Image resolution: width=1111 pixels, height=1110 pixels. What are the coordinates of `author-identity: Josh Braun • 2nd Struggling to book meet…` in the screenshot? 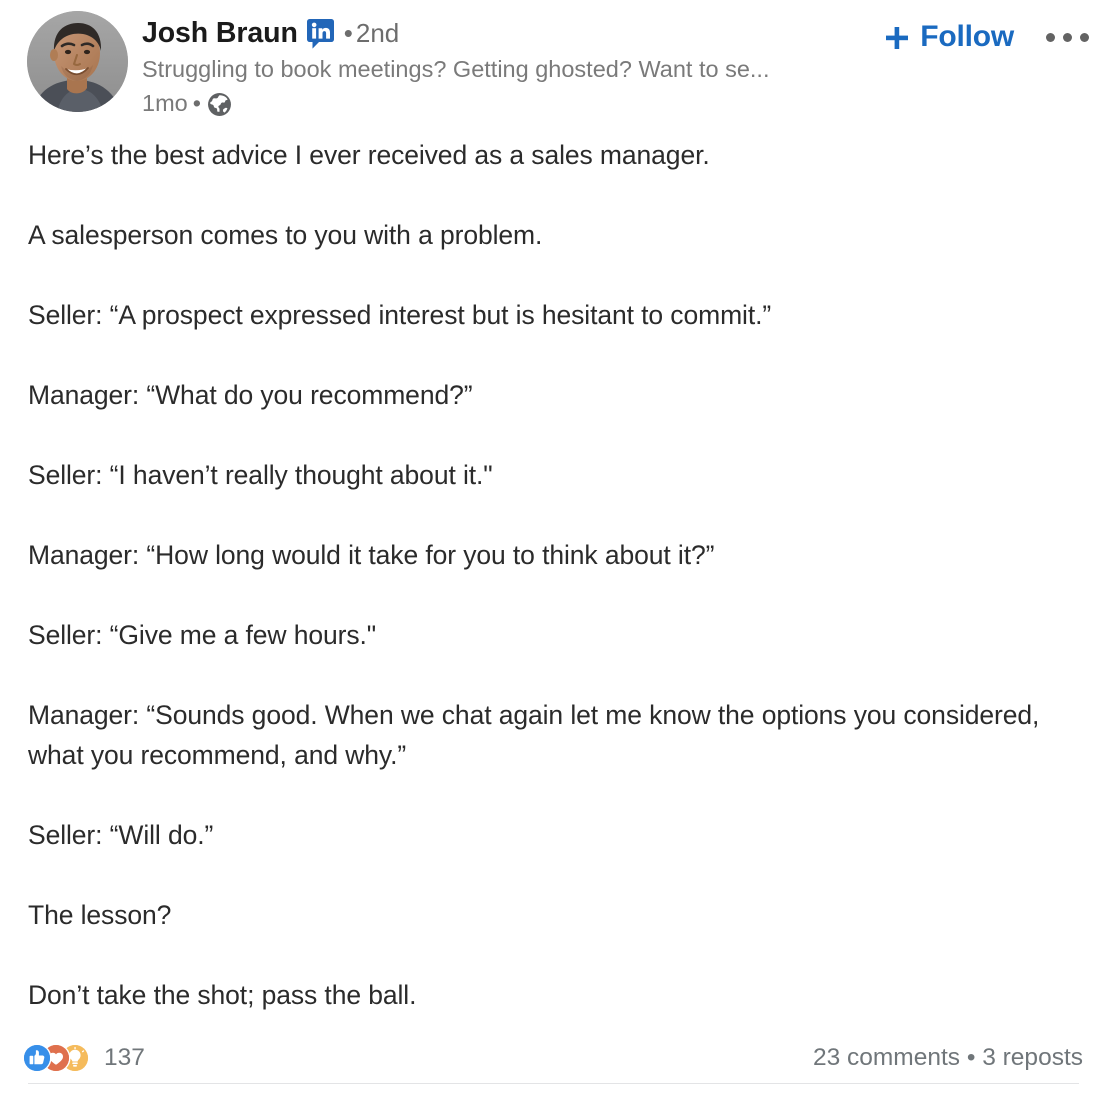 It's located at (513, 63).